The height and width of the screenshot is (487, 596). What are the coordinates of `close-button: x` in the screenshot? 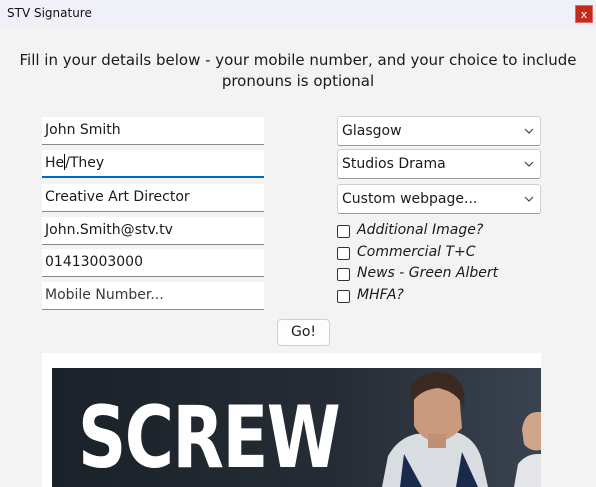 It's located at (584, 14).